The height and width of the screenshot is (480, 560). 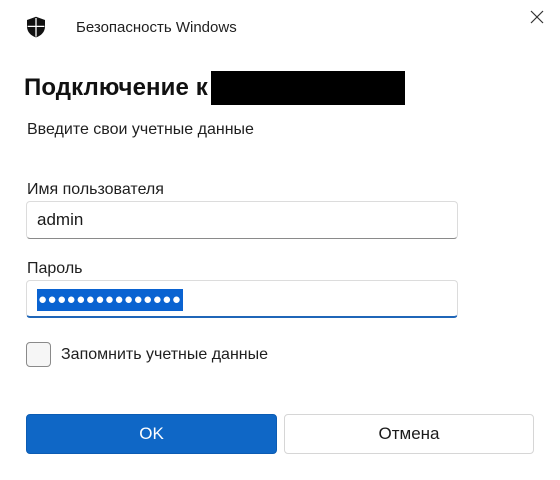 What do you see at coordinates (242, 220) in the screenshot?
I see `username-field: admin` at bounding box center [242, 220].